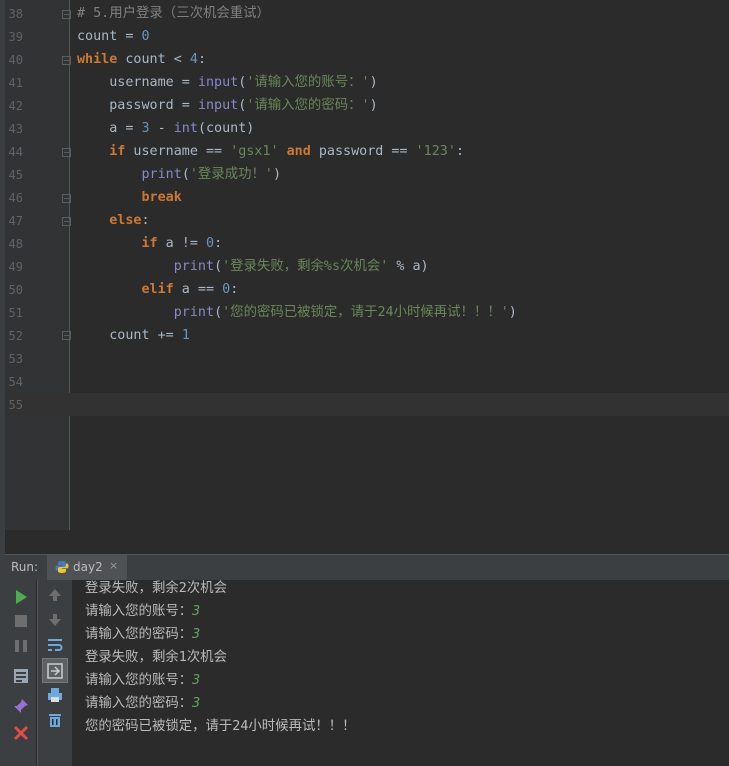 The image size is (729, 766). I want to click on console-text: 登录失败，剩余2次机会, so click(156, 588).